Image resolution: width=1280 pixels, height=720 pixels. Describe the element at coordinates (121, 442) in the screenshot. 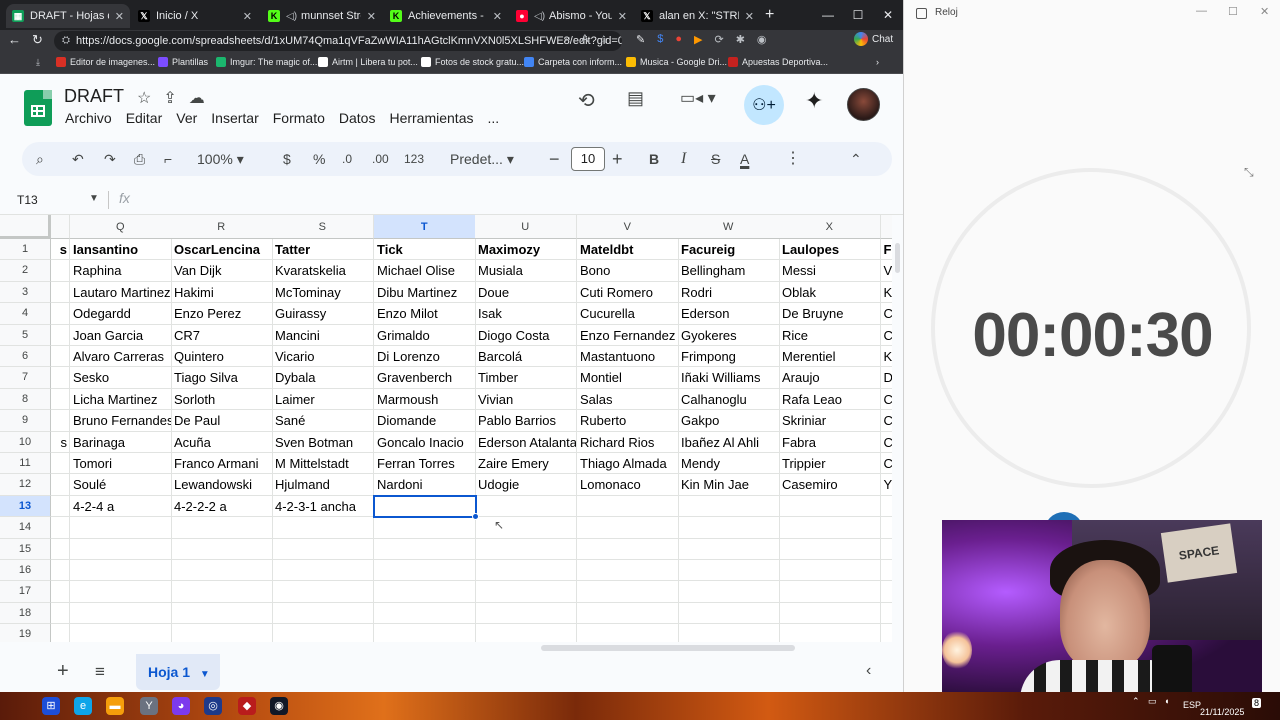

I see `cell: Barinaga` at that location.